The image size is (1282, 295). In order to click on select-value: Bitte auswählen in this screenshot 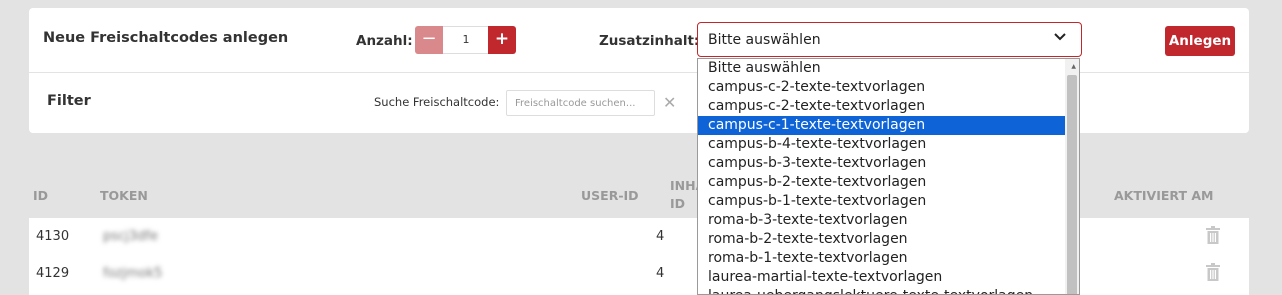, I will do `click(764, 40)`.